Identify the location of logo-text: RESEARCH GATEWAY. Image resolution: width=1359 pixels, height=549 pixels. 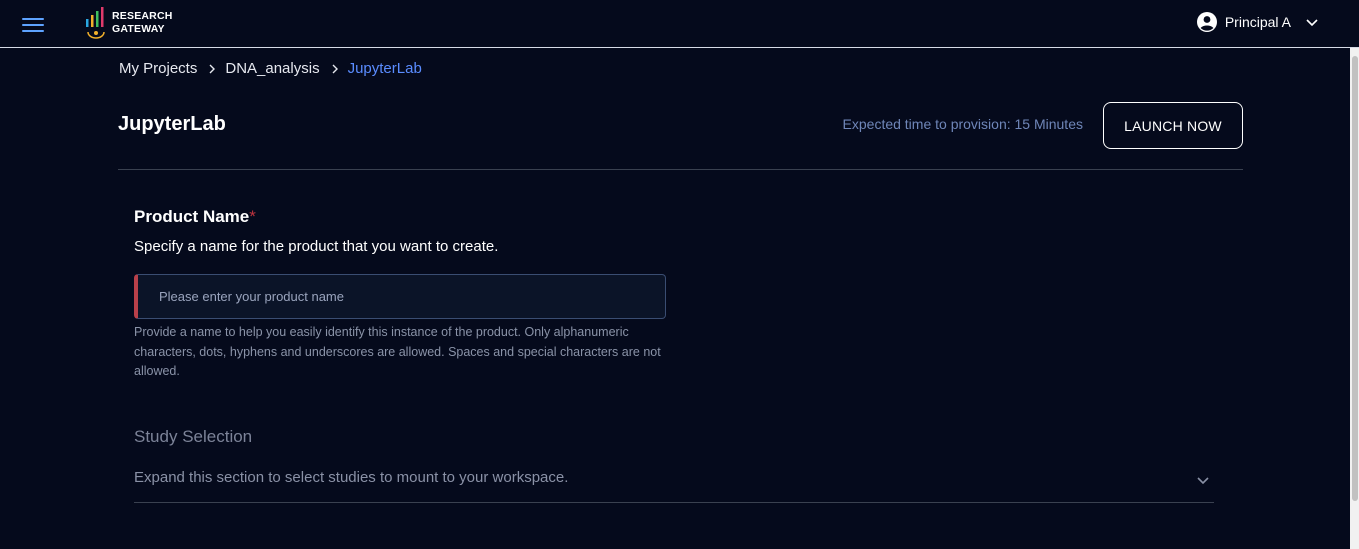
(142, 23).